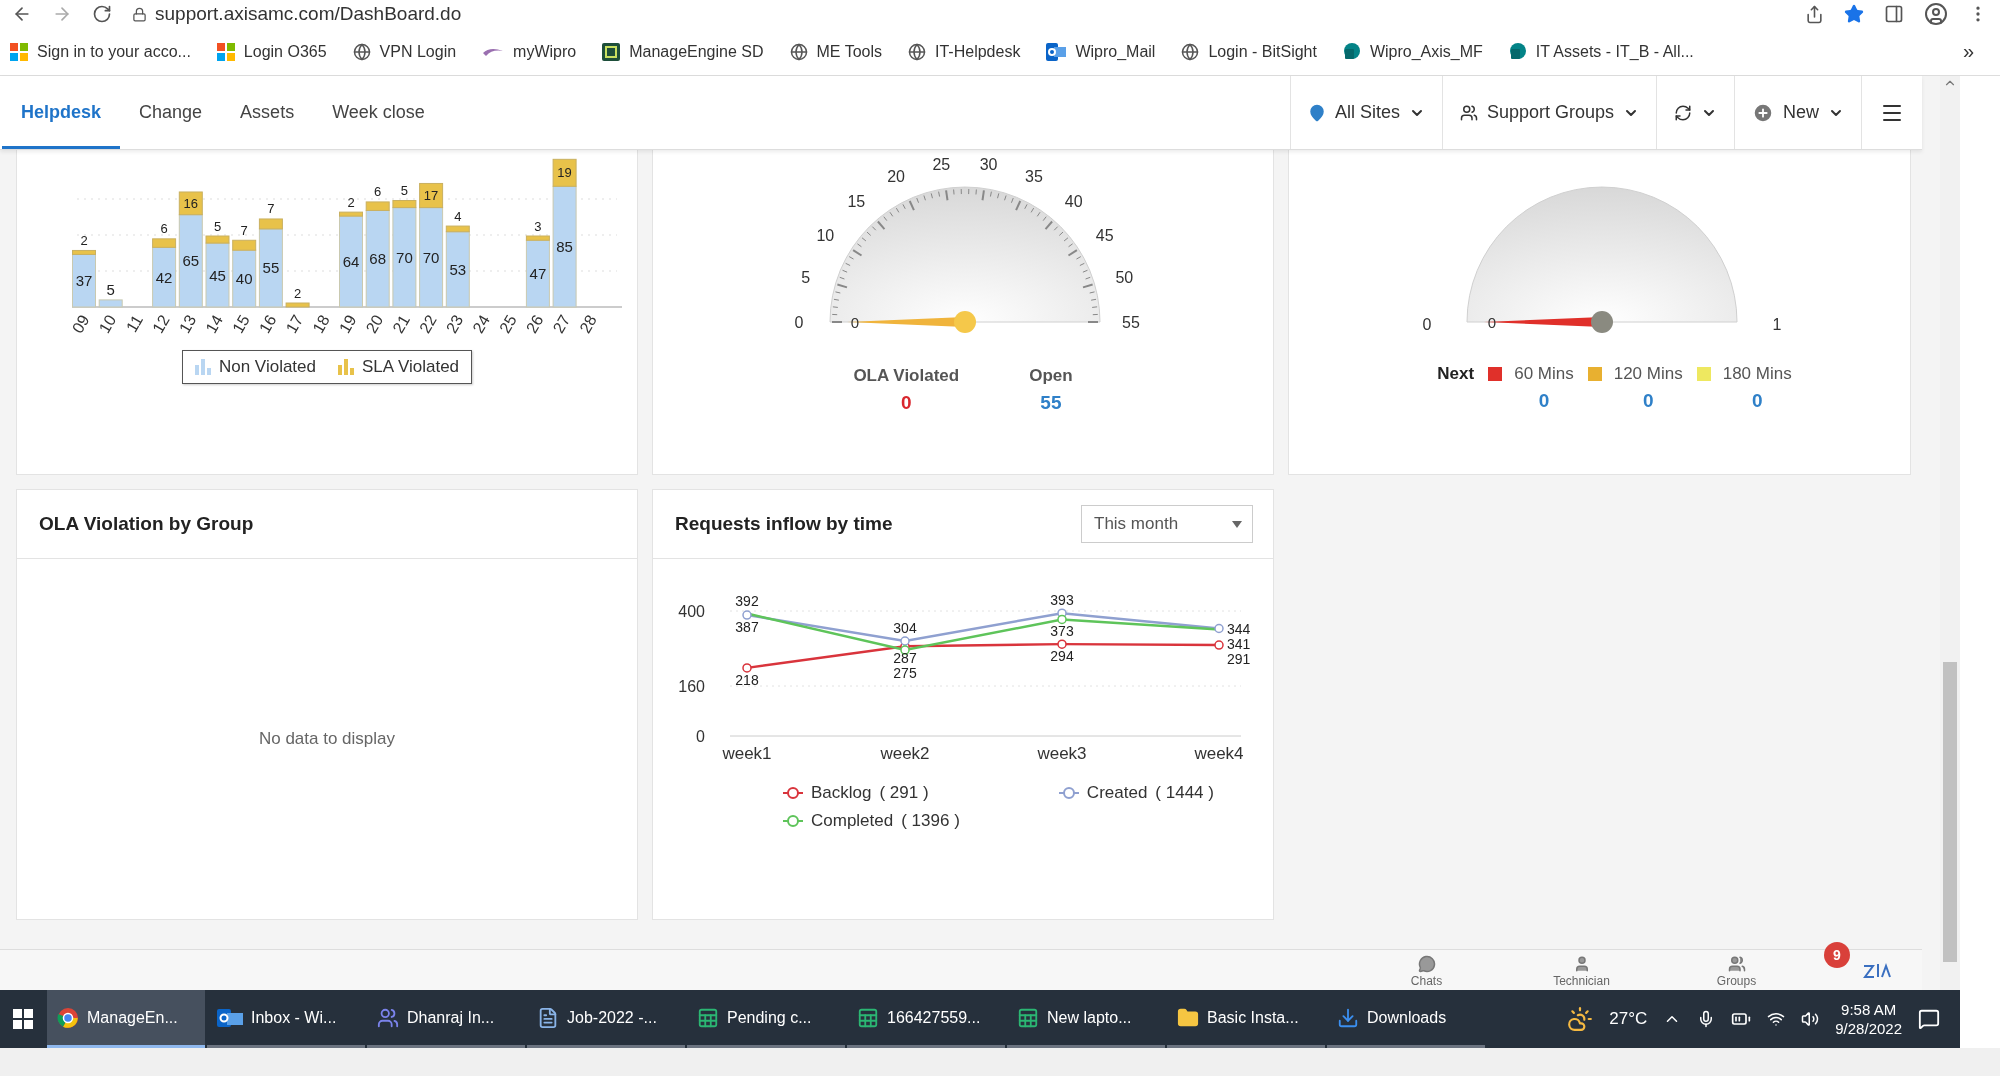 The width and height of the screenshot is (2000, 1076). What do you see at coordinates (1797, 112) in the screenshot?
I see `new-button: New` at bounding box center [1797, 112].